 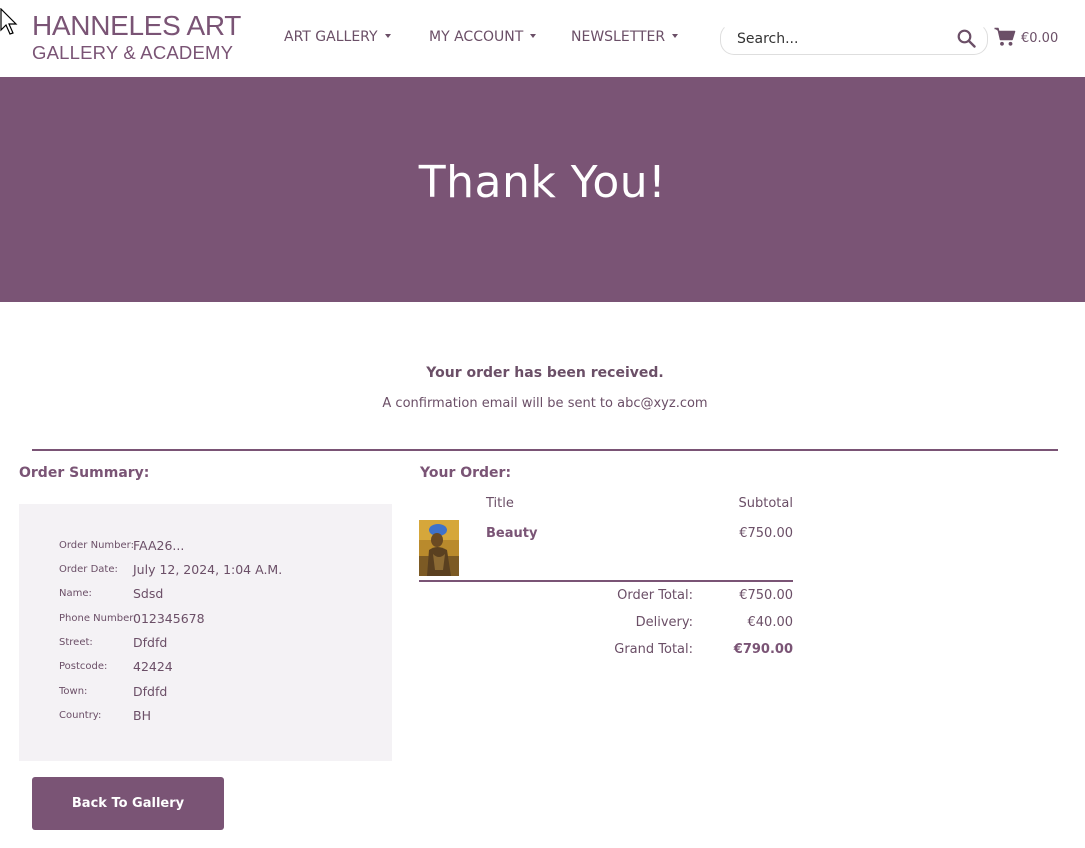 What do you see at coordinates (80, 715) in the screenshot?
I see `summary-key: Country:` at bounding box center [80, 715].